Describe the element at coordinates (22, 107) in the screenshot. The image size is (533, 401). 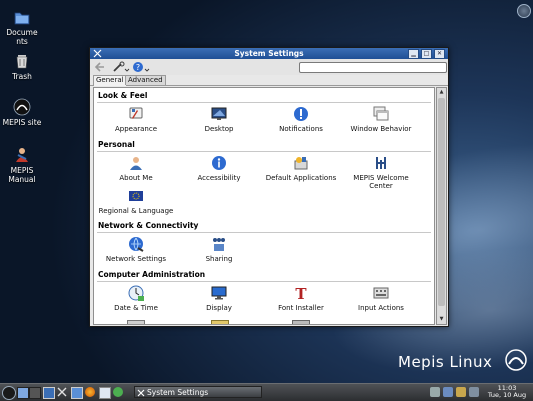
I see `mepis-site-icon` at that location.